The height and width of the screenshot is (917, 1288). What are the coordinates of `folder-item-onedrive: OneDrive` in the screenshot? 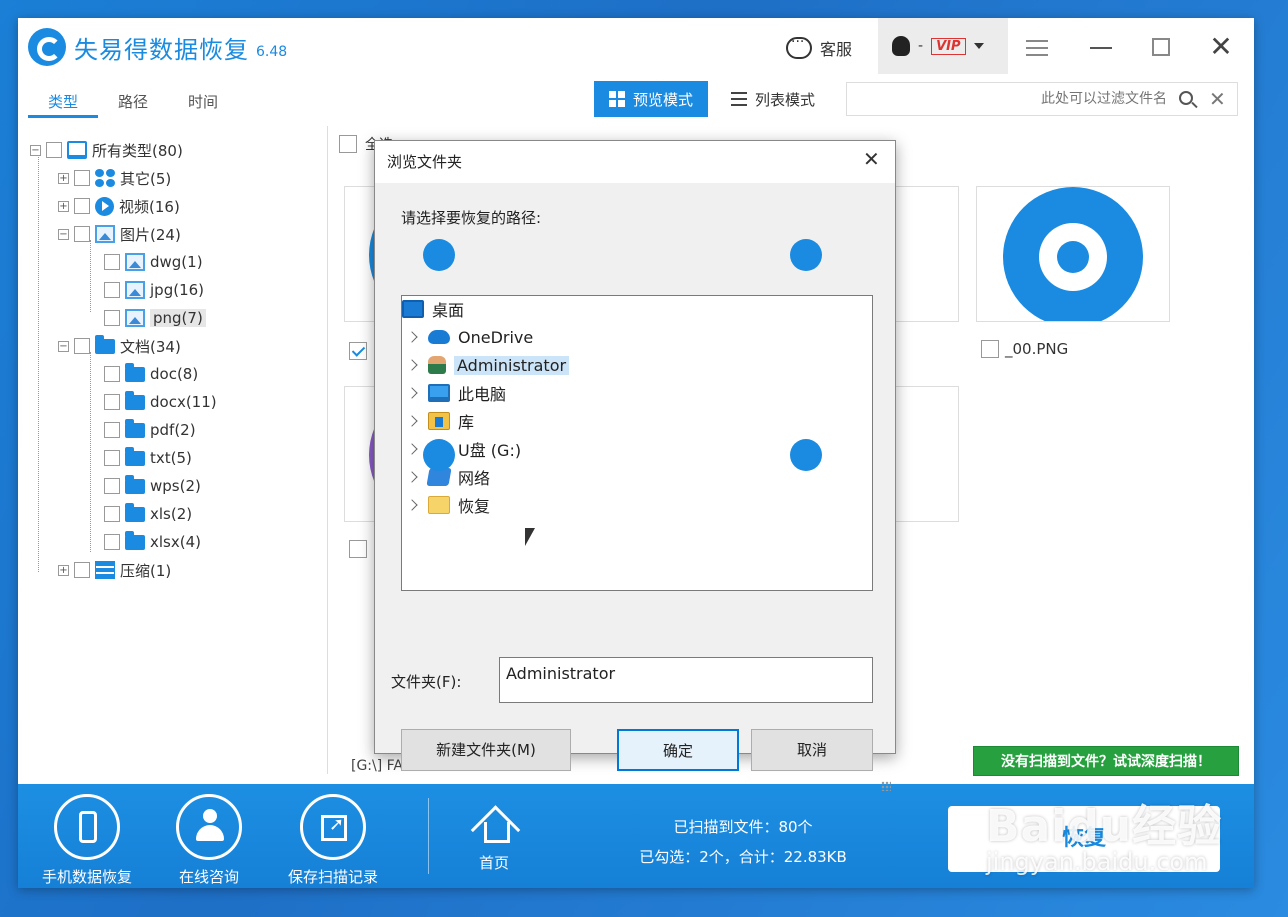 It's located at (469, 337).